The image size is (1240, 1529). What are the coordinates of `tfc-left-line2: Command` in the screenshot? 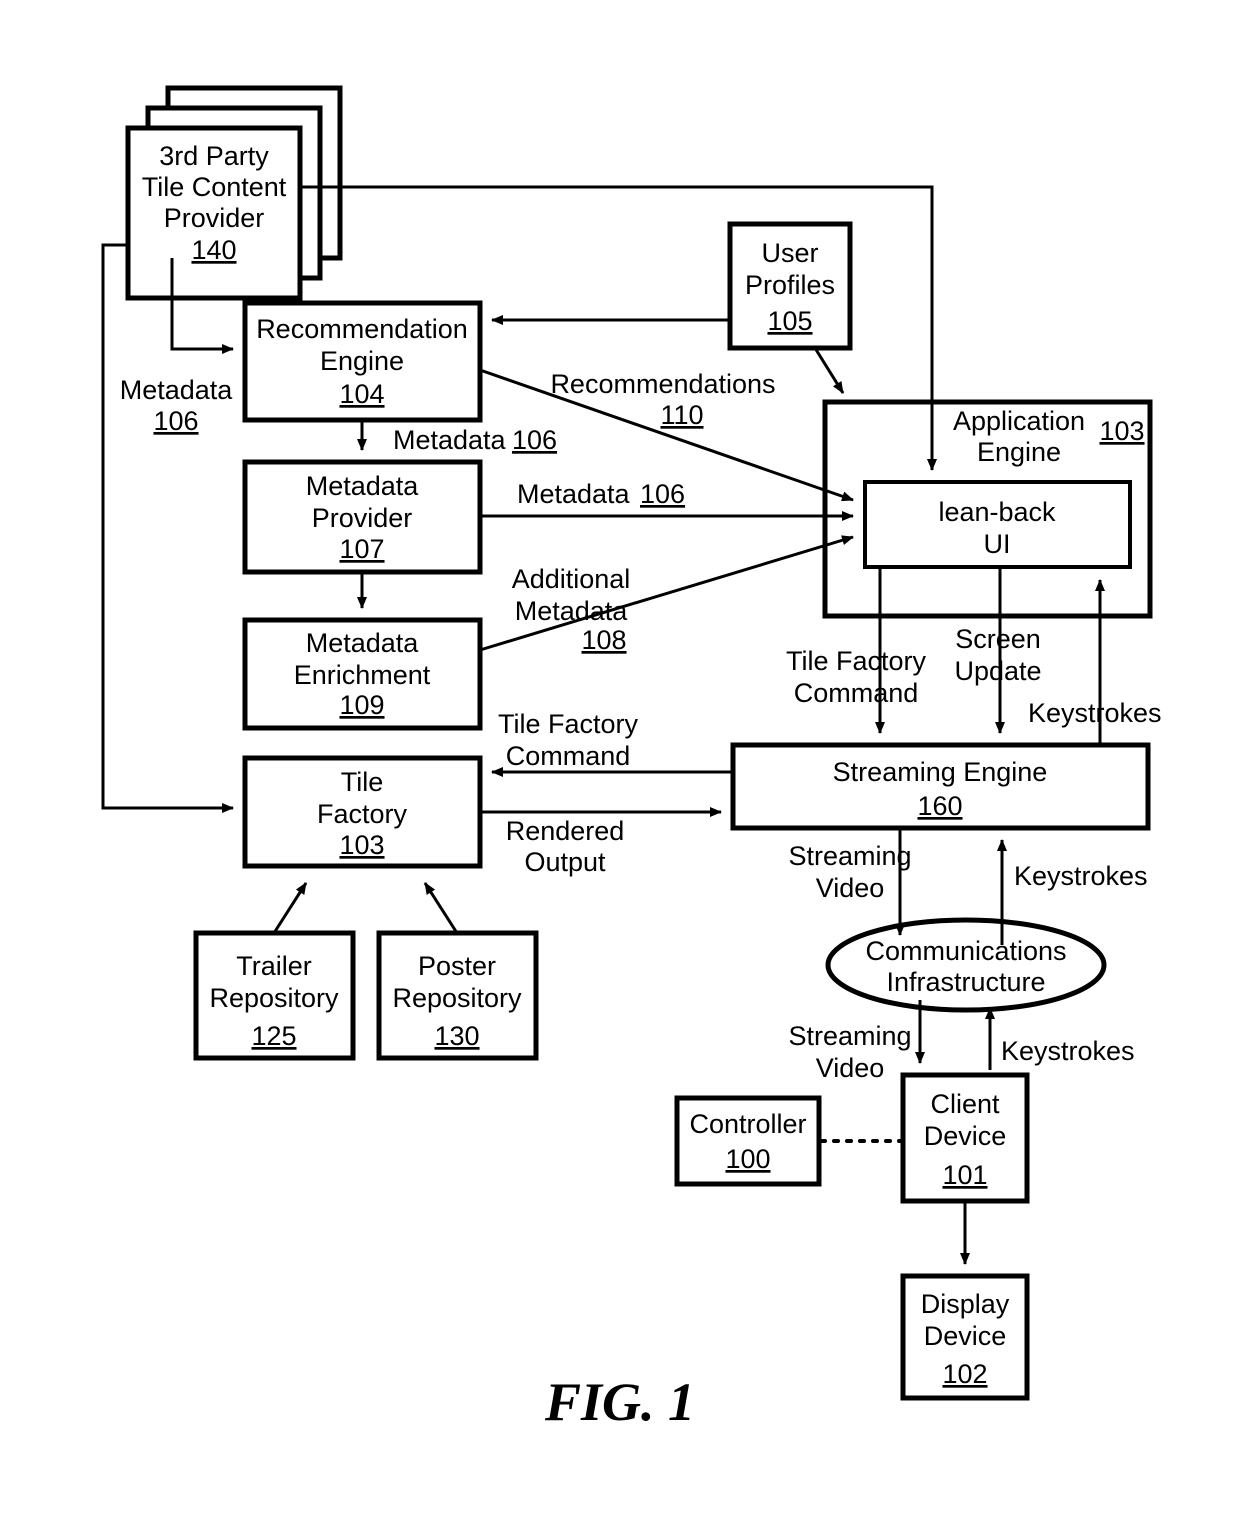 It's located at (568, 756).